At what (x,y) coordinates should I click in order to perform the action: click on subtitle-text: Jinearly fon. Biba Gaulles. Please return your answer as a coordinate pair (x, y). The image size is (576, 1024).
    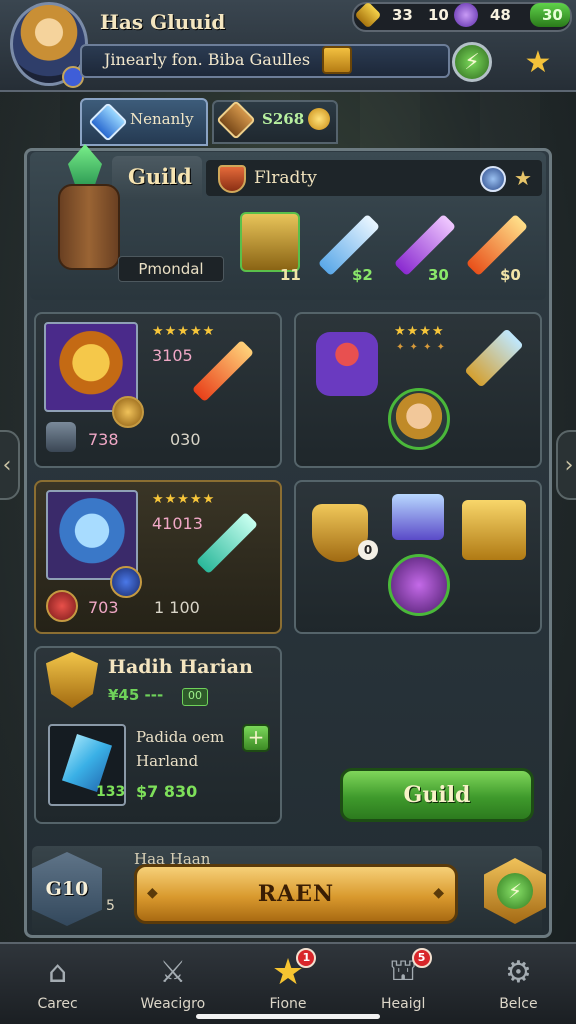
    Looking at the image, I should click on (207, 59).